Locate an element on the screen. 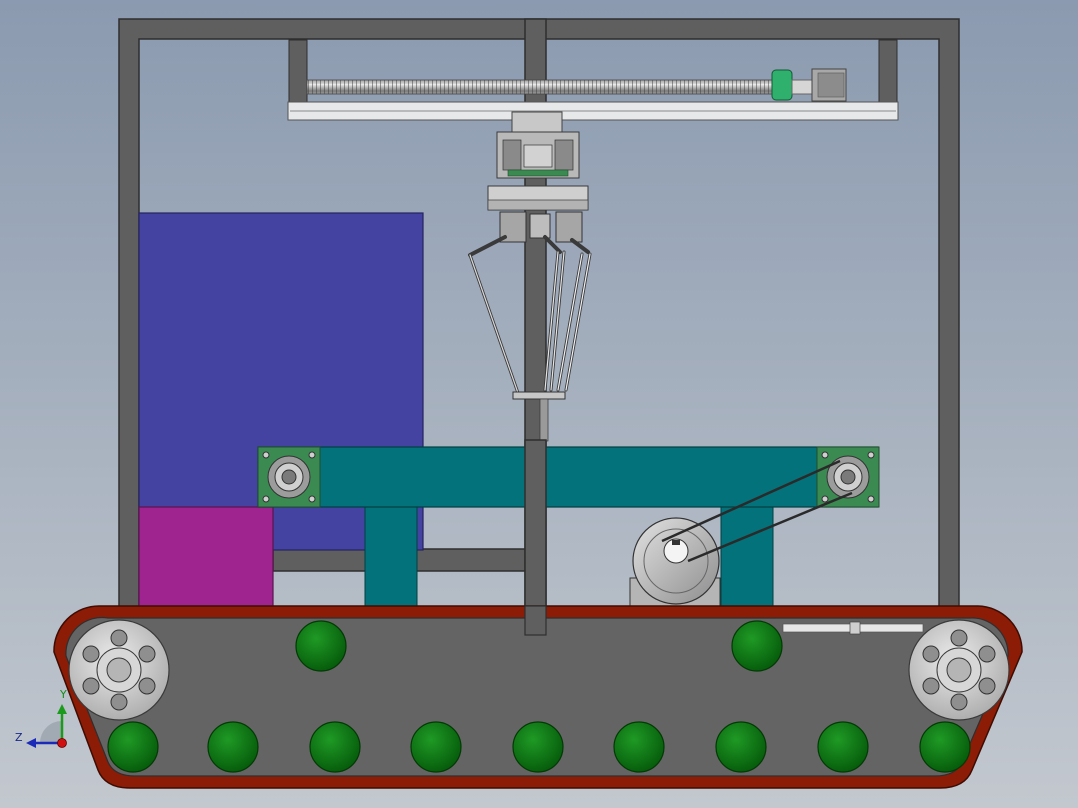 The height and width of the screenshot is (808, 1078). track-tensioner is located at coordinates (853, 628).